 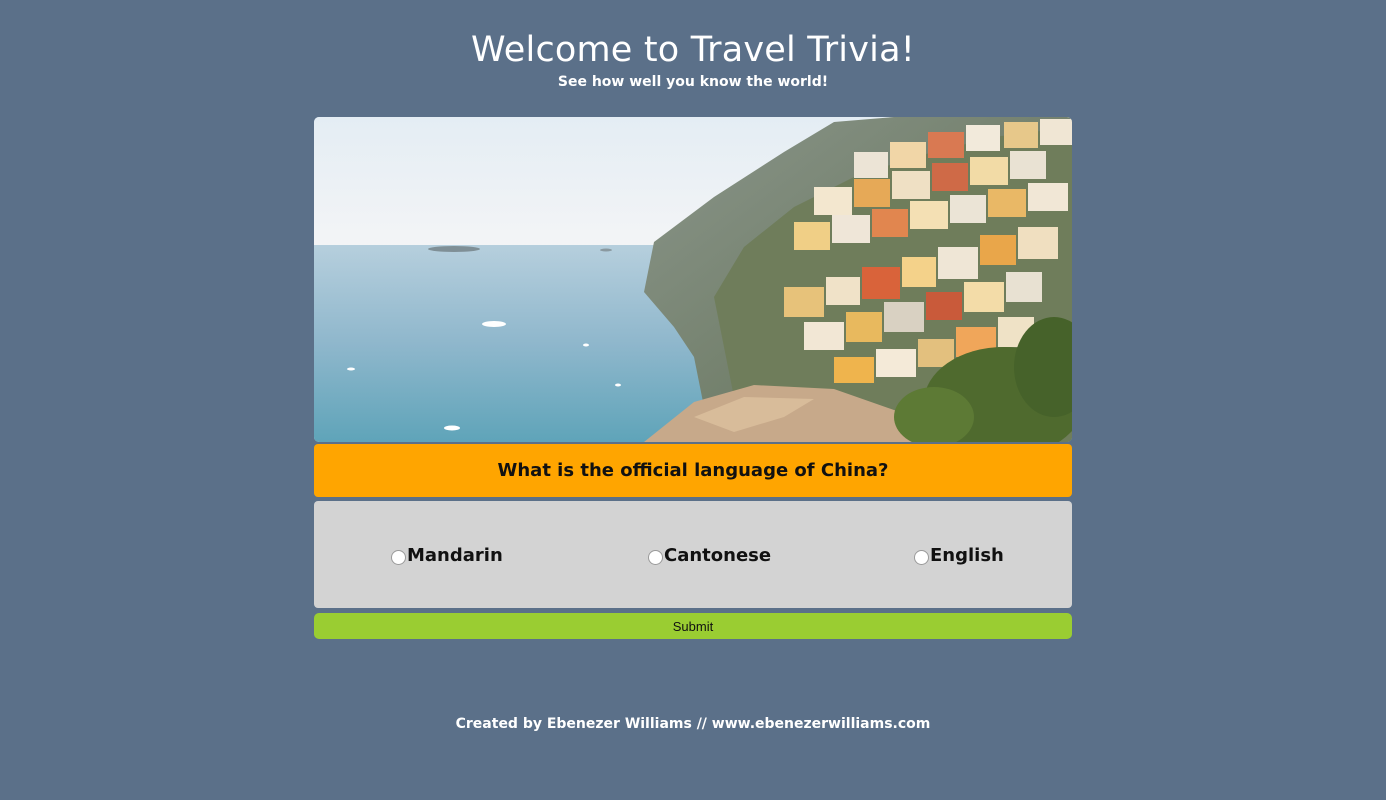 What do you see at coordinates (693, 82) in the screenshot?
I see `page-subtitle: See how well you know the world!` at bounding box center [693, 82].